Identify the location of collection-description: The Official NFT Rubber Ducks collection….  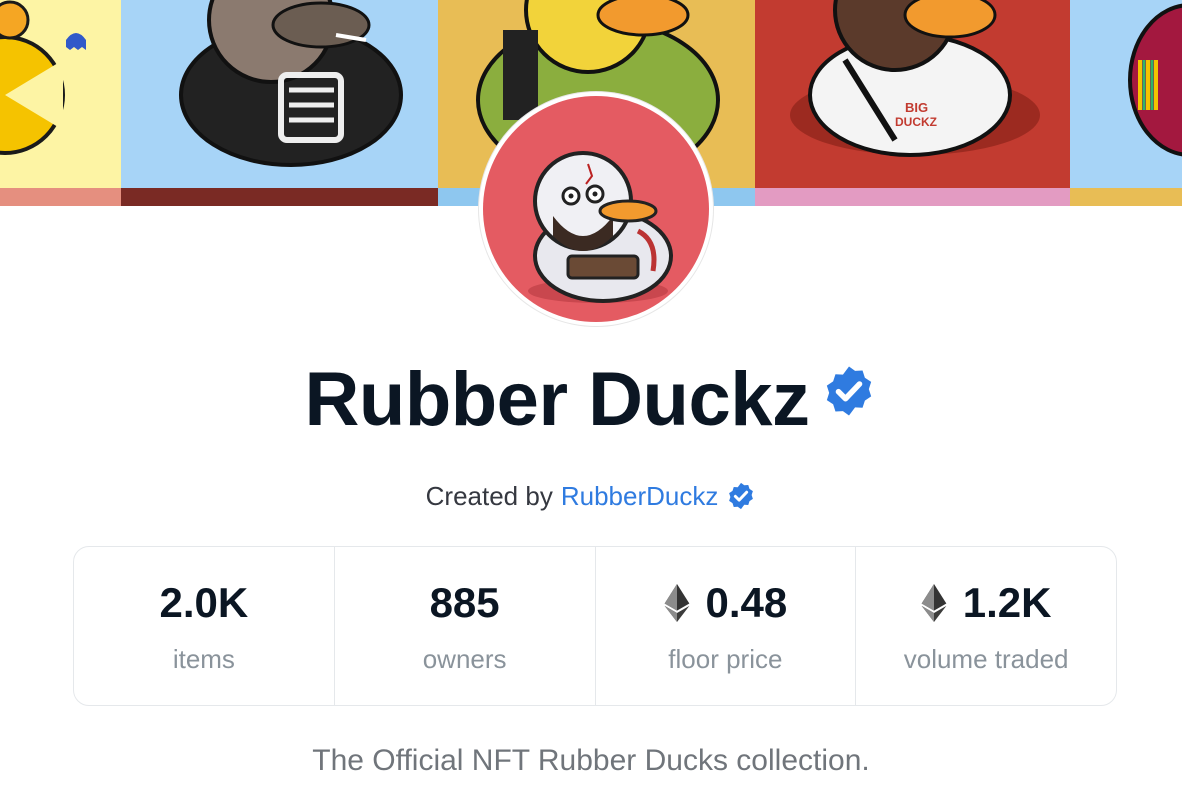
(591, 760).